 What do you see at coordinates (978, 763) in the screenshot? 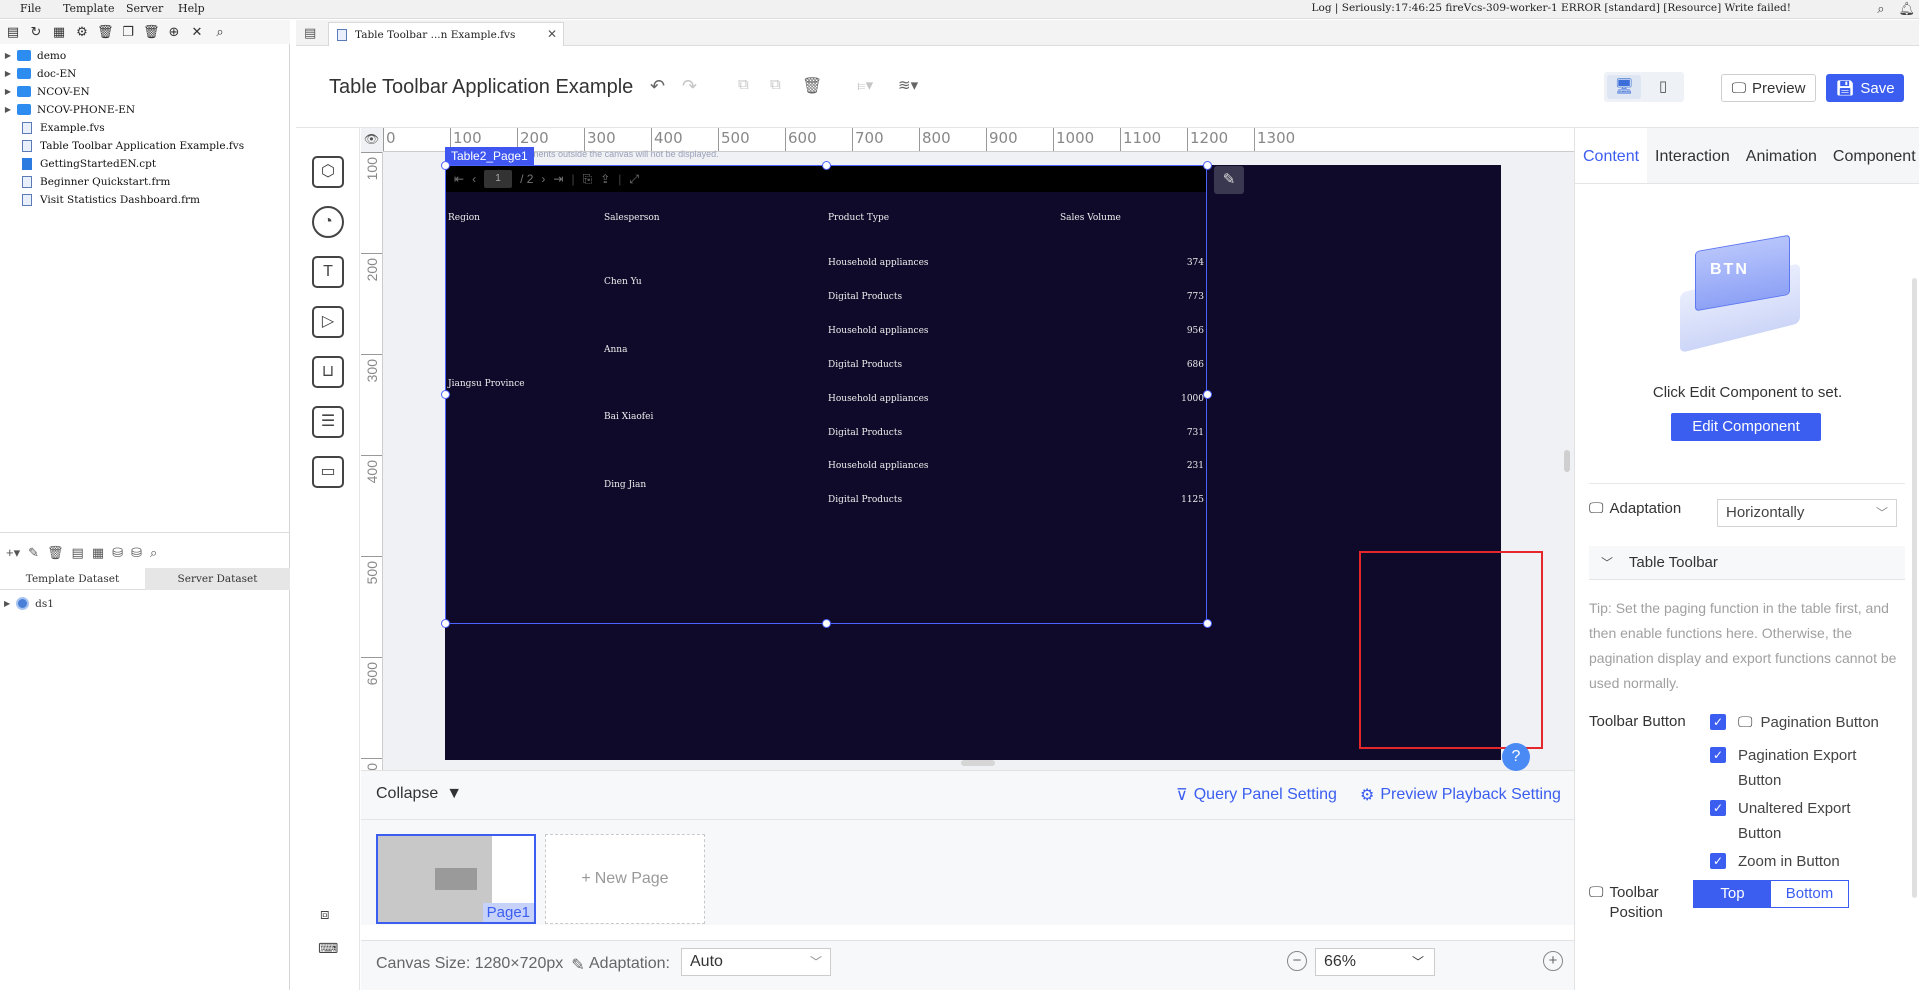
I see `horizontal-scrollbar` at bounding box center [978, 763].